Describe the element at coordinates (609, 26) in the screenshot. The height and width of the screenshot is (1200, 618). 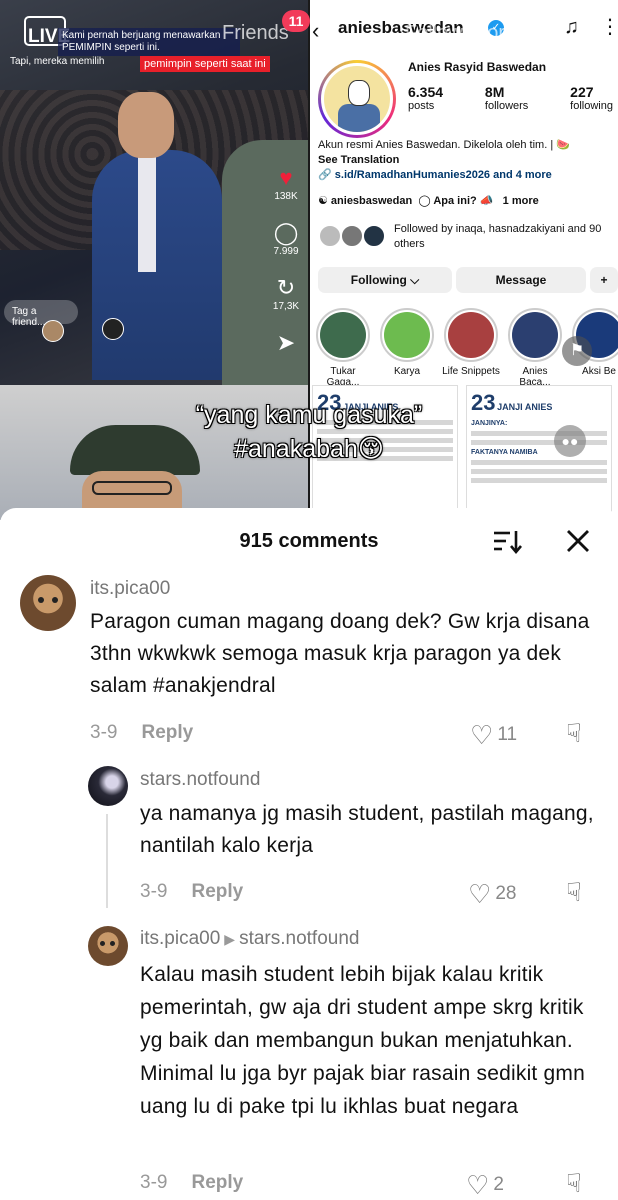
I see `more-dots-icon: ⋮` at that location.